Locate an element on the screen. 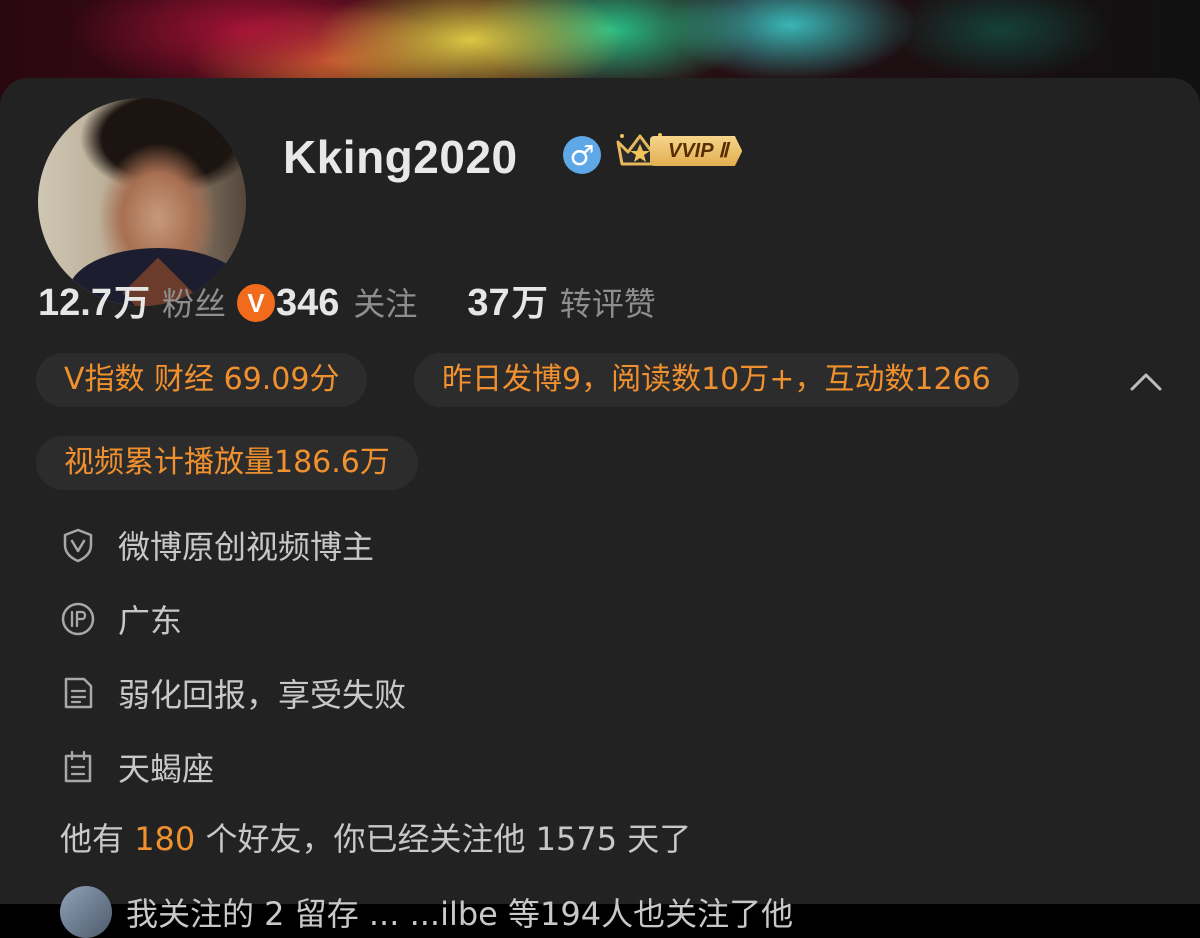 This screenshot has height=938, width=1200. stats-row: 12.7 万 粉丝 346 关注 37 万 转评赞 is located at coordinates (372, 300).